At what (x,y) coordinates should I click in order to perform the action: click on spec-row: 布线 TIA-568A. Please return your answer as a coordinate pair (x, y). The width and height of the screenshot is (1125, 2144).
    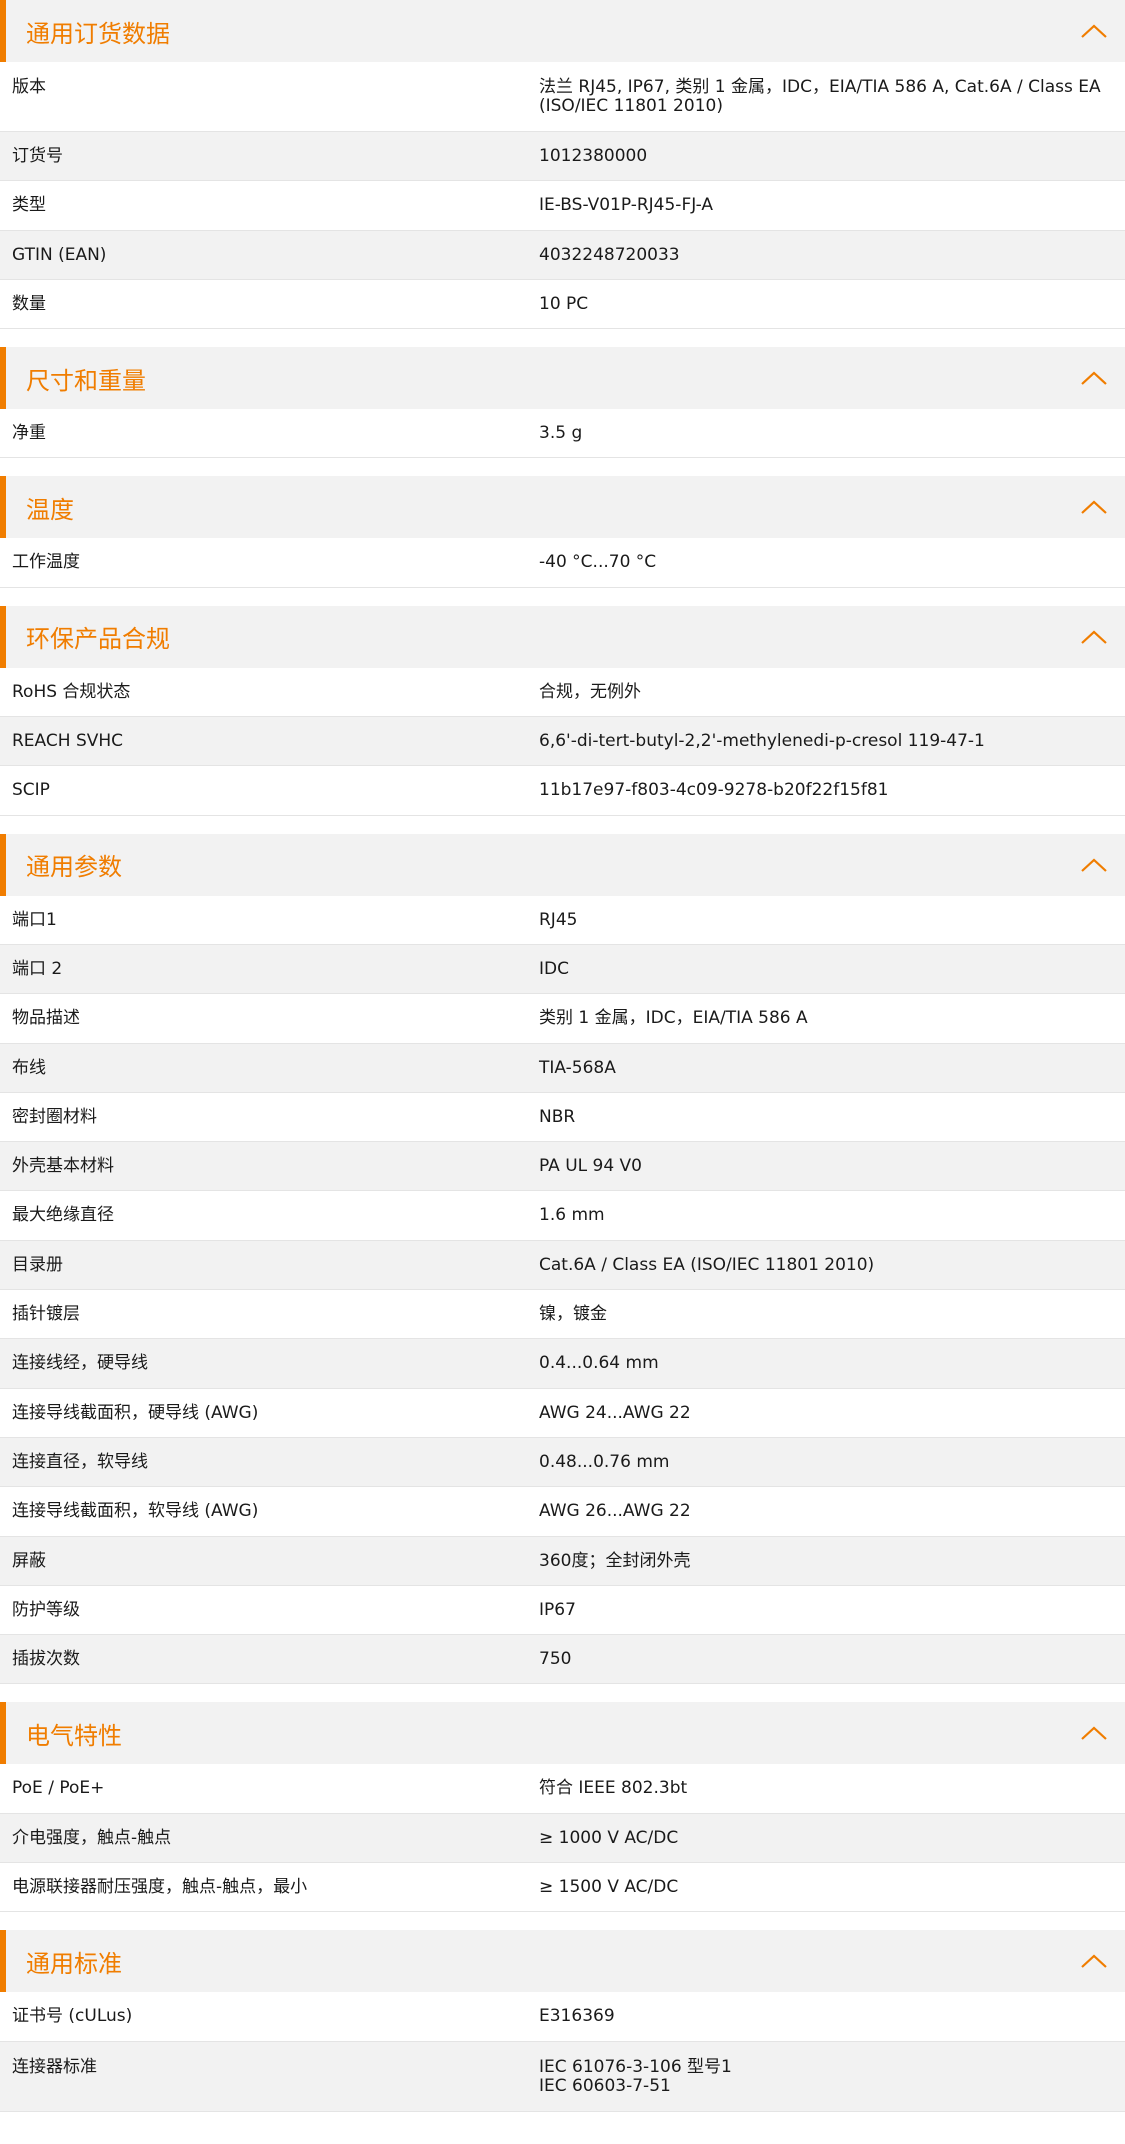
    Looking at the image, I should click on (562, 1068).